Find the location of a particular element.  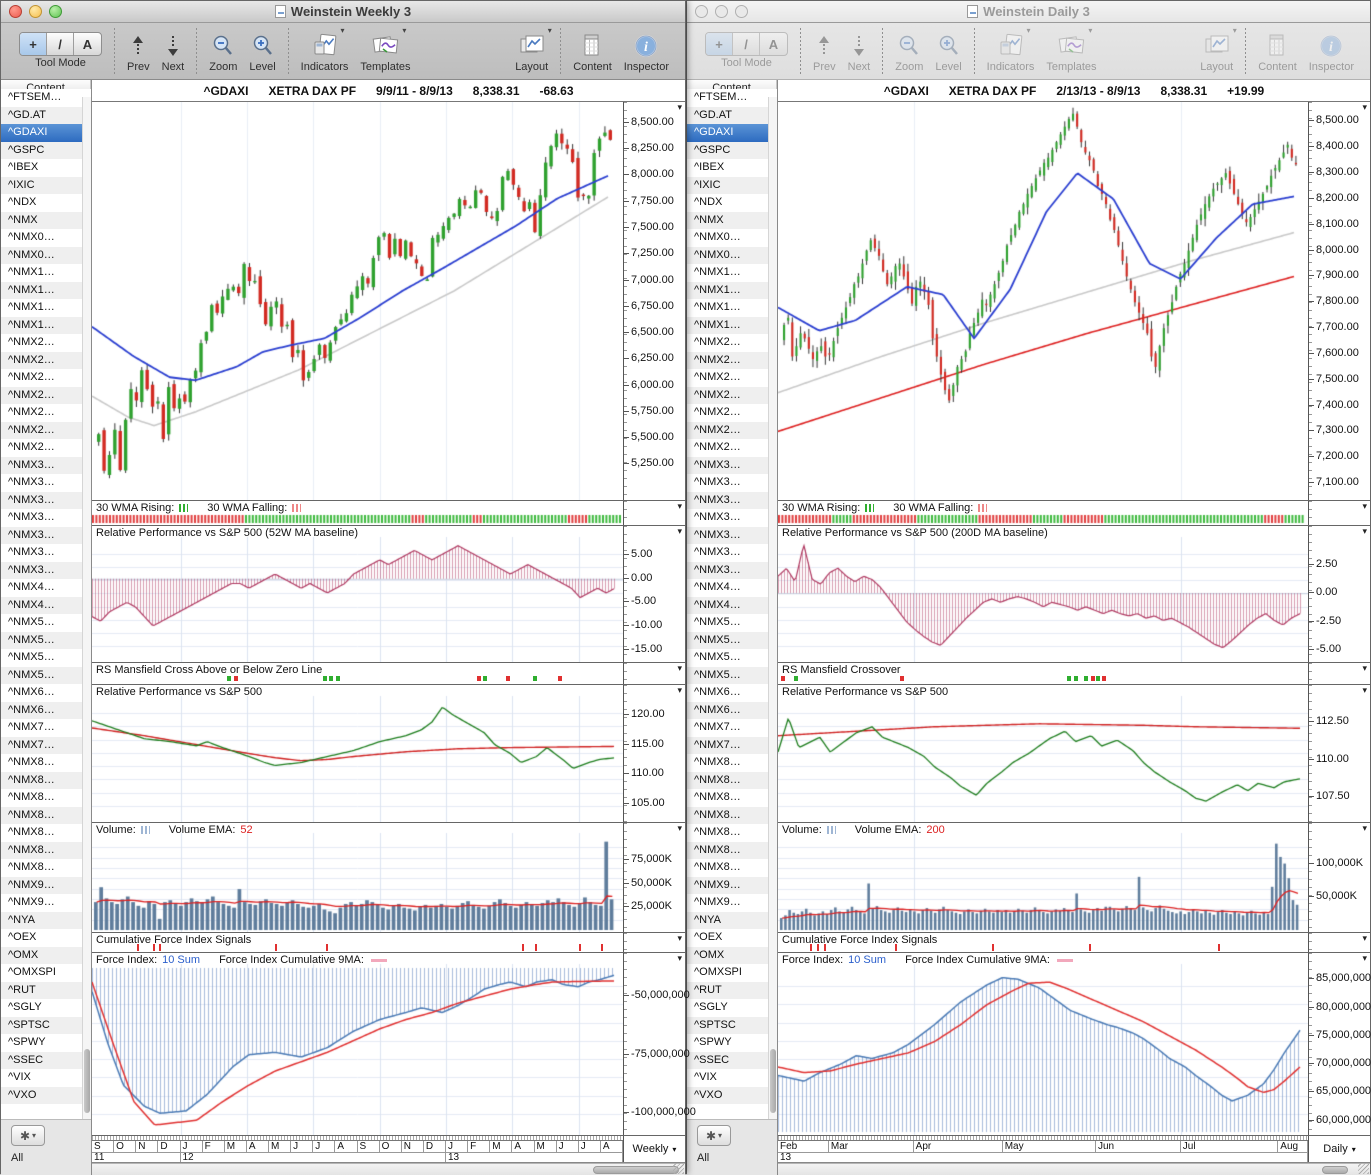

zoom-window-button is located at coordinates (55, 11).